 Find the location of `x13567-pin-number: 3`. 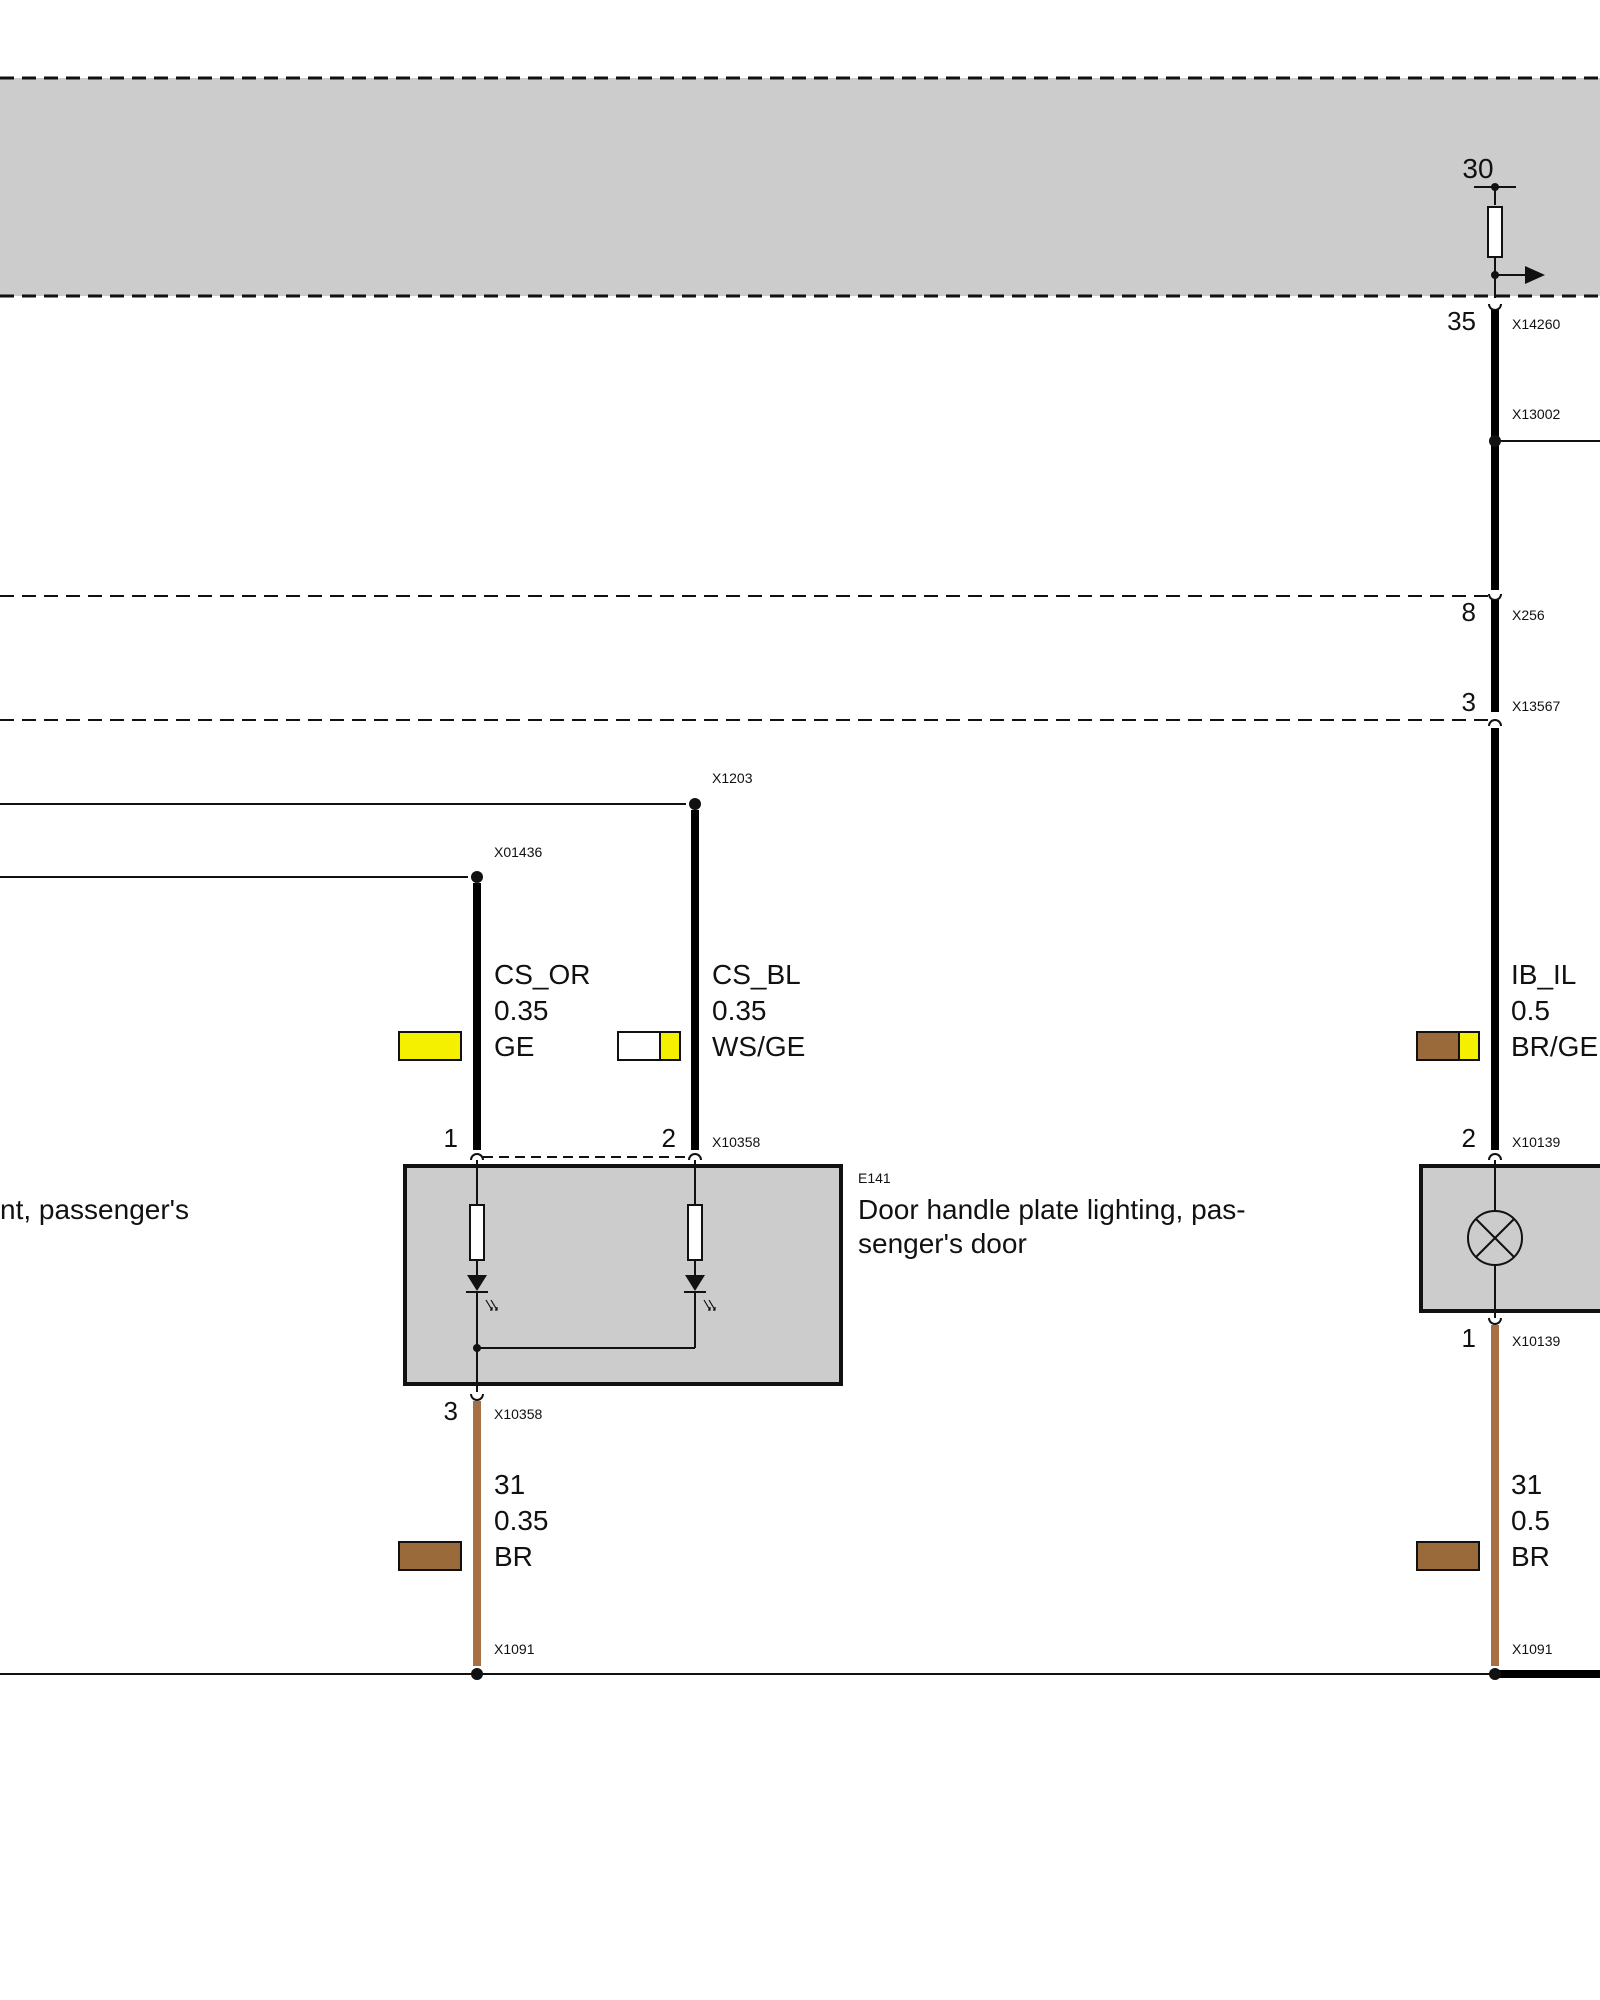

x13567-pin-number: 3 is located at coordinates (1469, 702).